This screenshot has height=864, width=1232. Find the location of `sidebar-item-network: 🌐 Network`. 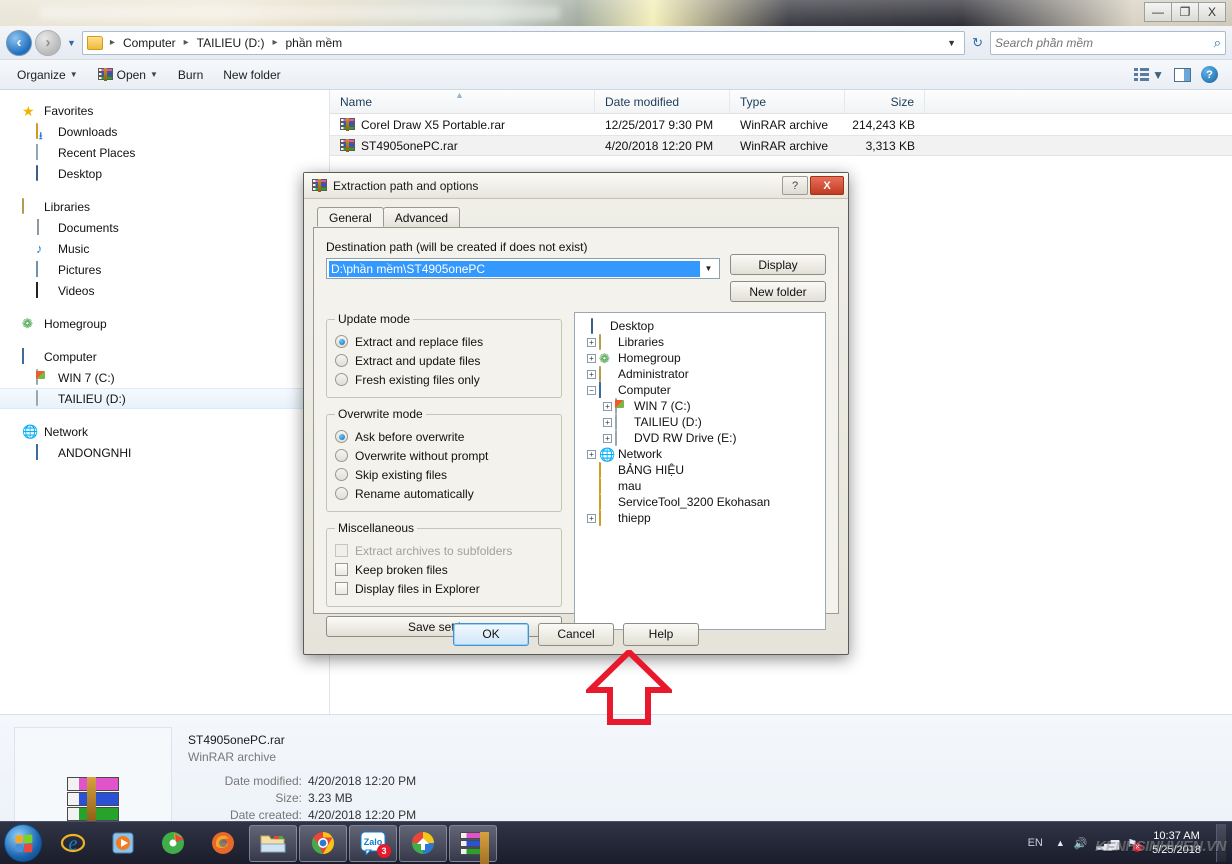

sidebar-item-network: 🌐 Network is located at coordinates (164, 431).